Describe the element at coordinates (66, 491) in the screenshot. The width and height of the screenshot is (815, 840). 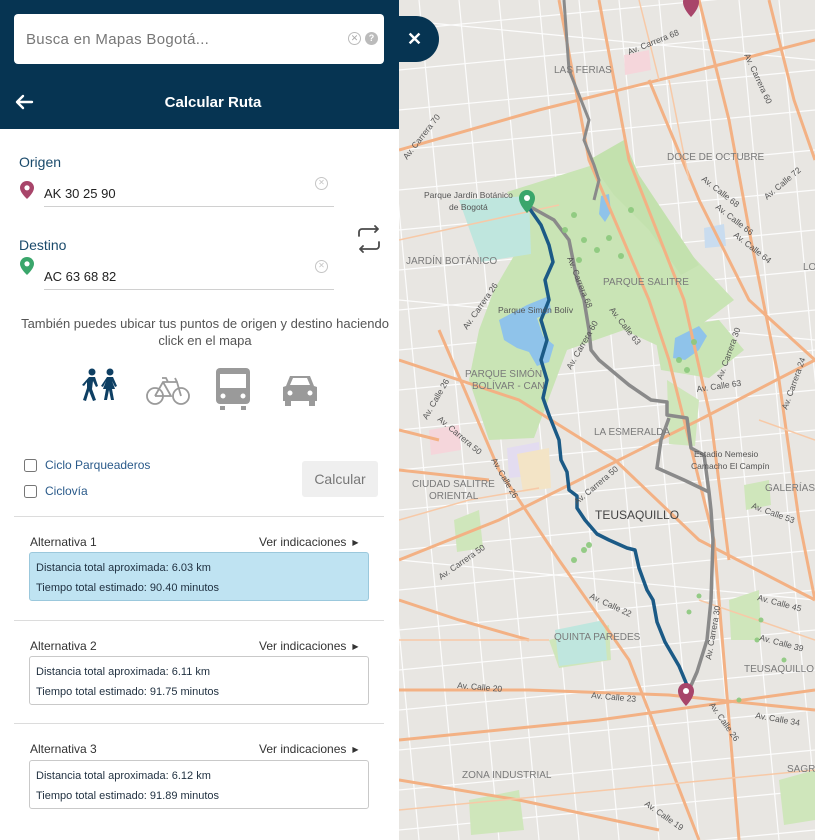
I see `ciclovia-label: Ciclovía` at that location.